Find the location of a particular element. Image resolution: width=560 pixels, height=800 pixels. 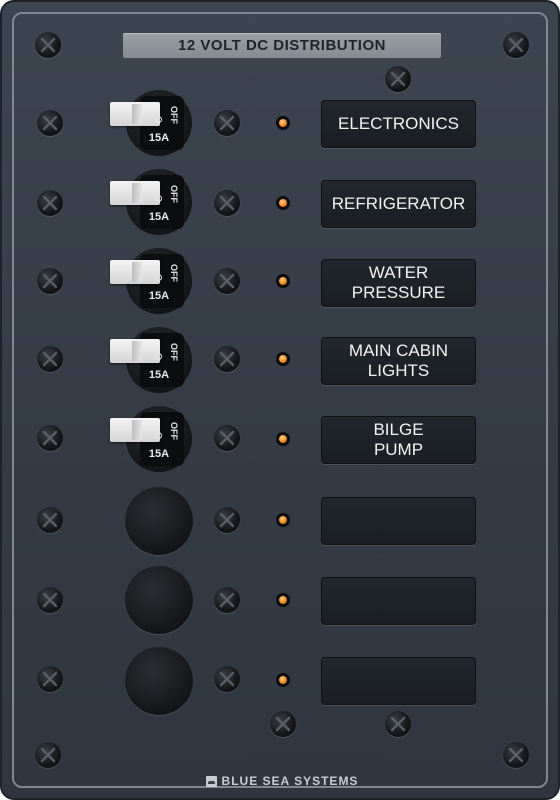

brand-logo-icon is located at coordinates (211, 781).